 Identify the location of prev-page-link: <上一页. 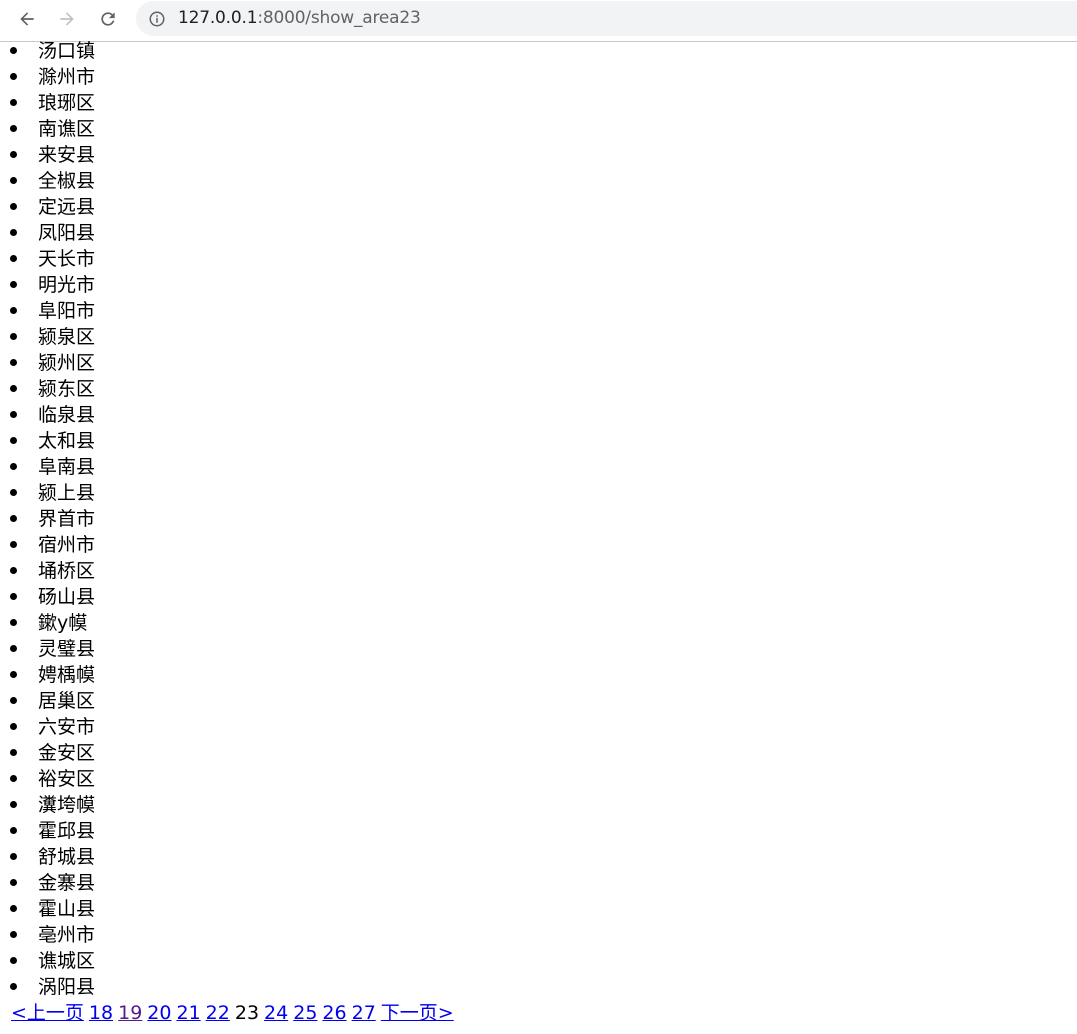
(47, 1013).